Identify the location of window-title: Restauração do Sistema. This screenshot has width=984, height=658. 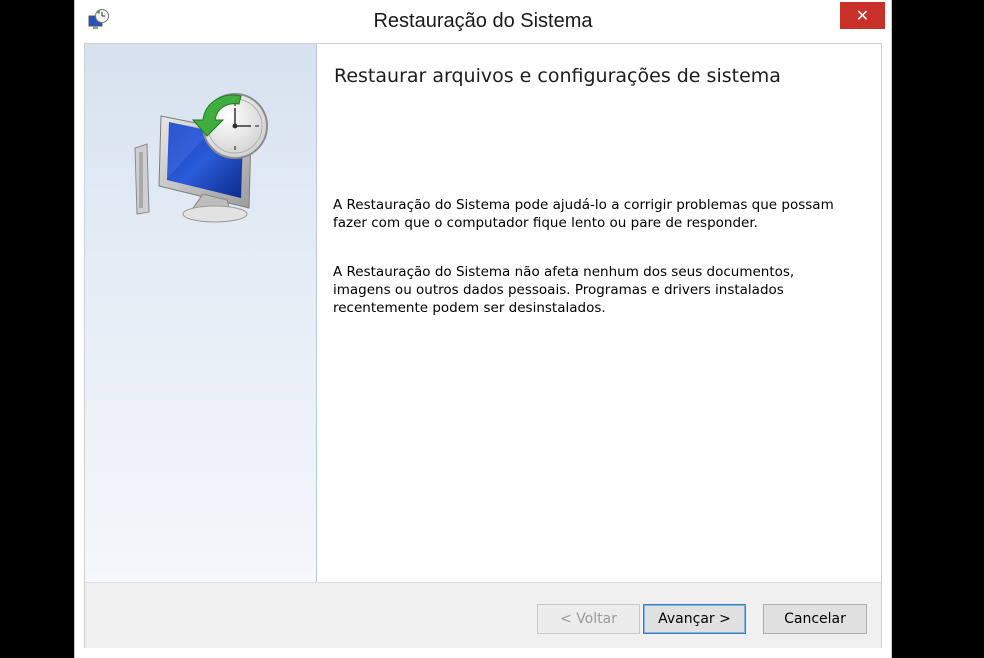
(483, 21).